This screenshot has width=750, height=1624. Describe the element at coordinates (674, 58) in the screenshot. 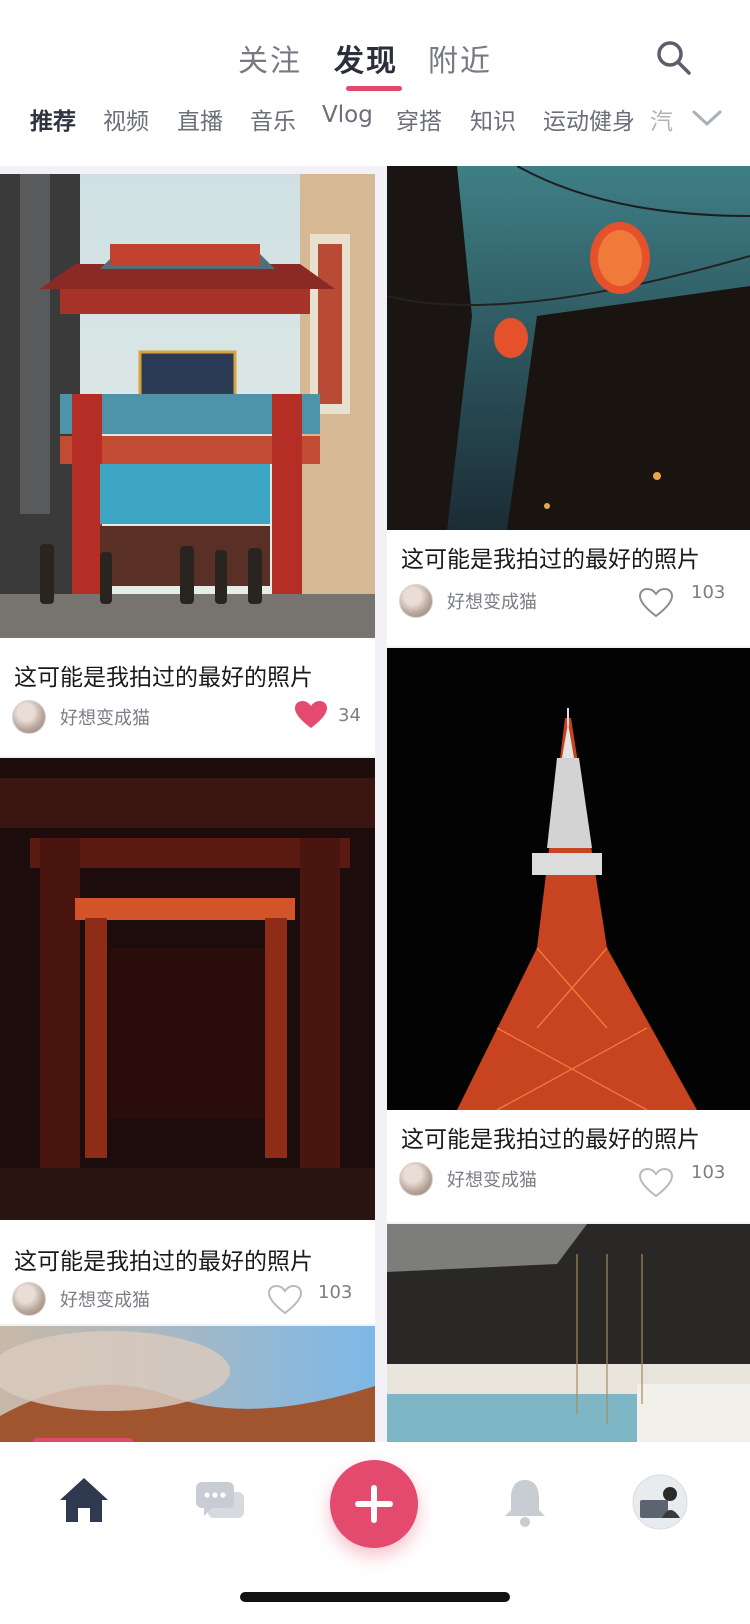

I see `search-icon` at that location.